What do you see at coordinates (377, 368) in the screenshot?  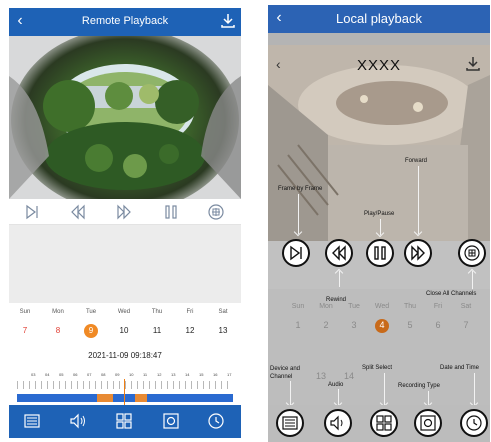 I see `annotation-split-select: Split Select` at bounding box center [377, 368].